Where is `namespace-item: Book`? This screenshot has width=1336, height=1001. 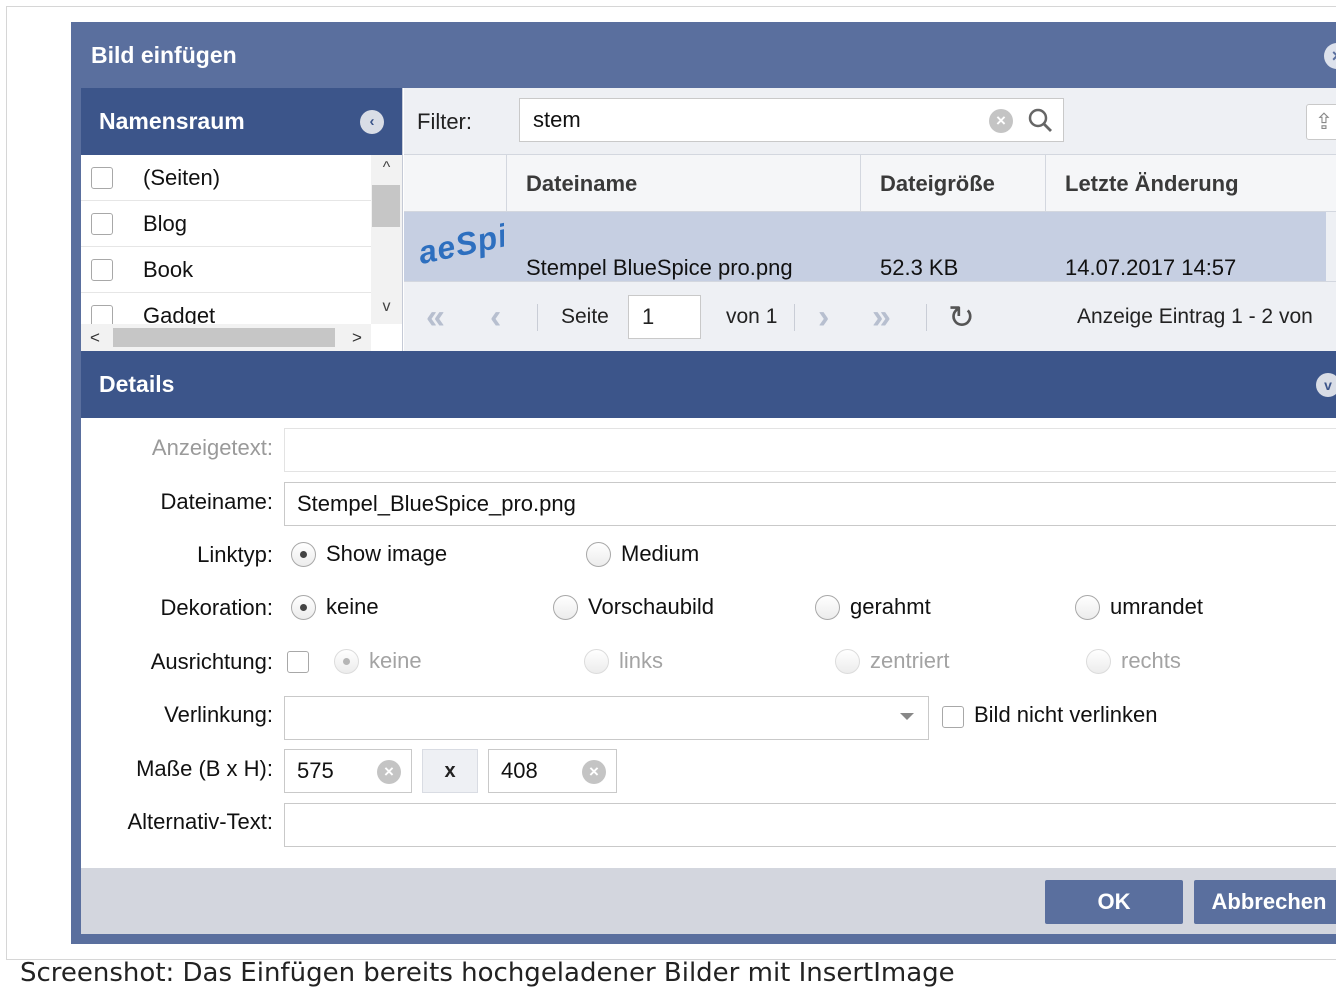
namespace-item: Book is located at coordinates (226, 270).